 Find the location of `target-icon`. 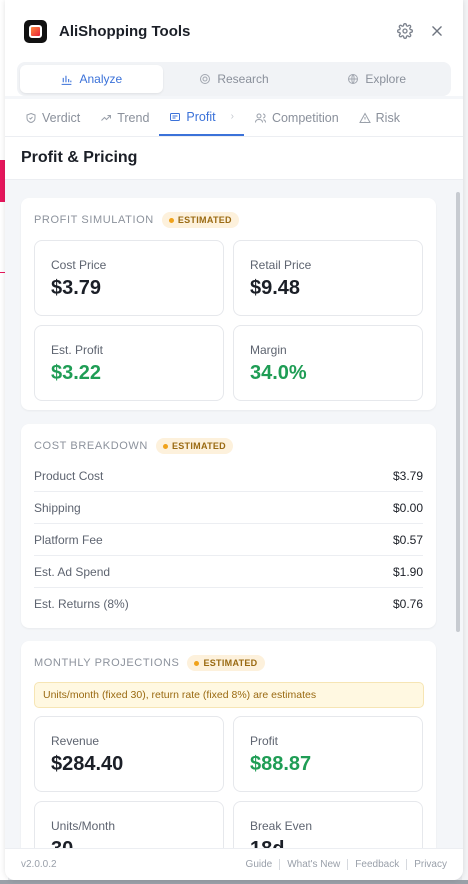

target-icon is located at coordinates (205, 79).